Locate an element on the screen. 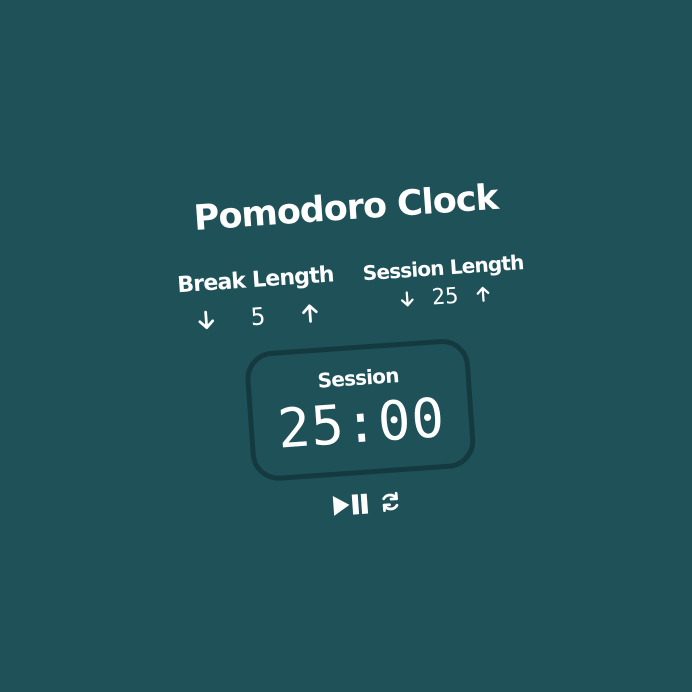 This screenshot has height=692, width=692. break-length-control: Break Length 5 is located at coordinates (257, 298).